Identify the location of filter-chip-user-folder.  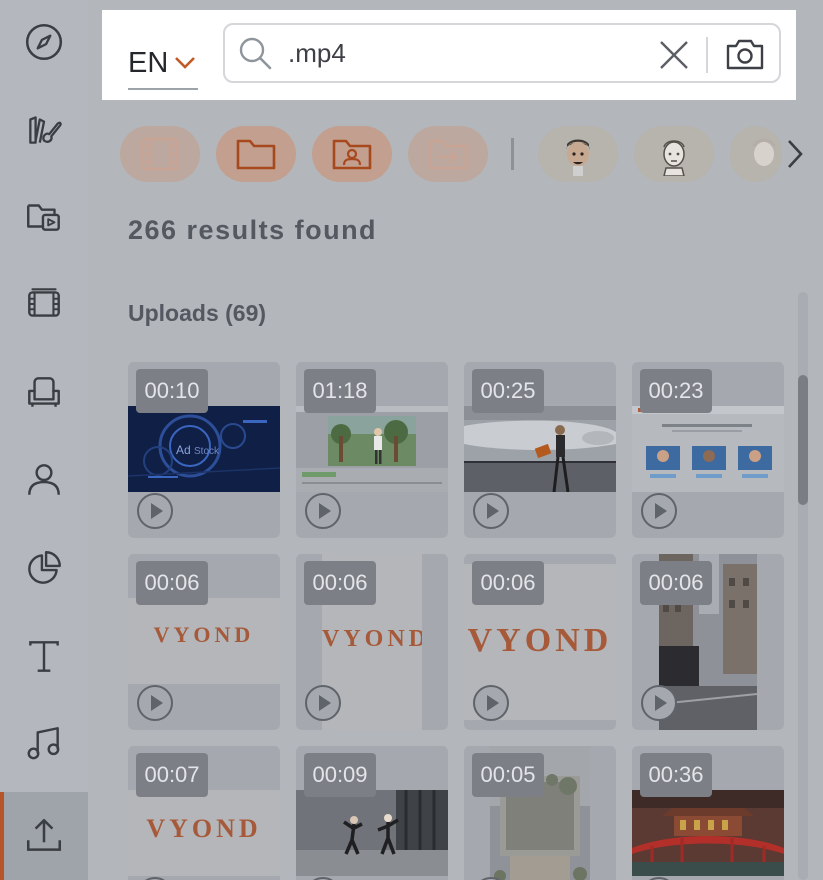
(352, 154).